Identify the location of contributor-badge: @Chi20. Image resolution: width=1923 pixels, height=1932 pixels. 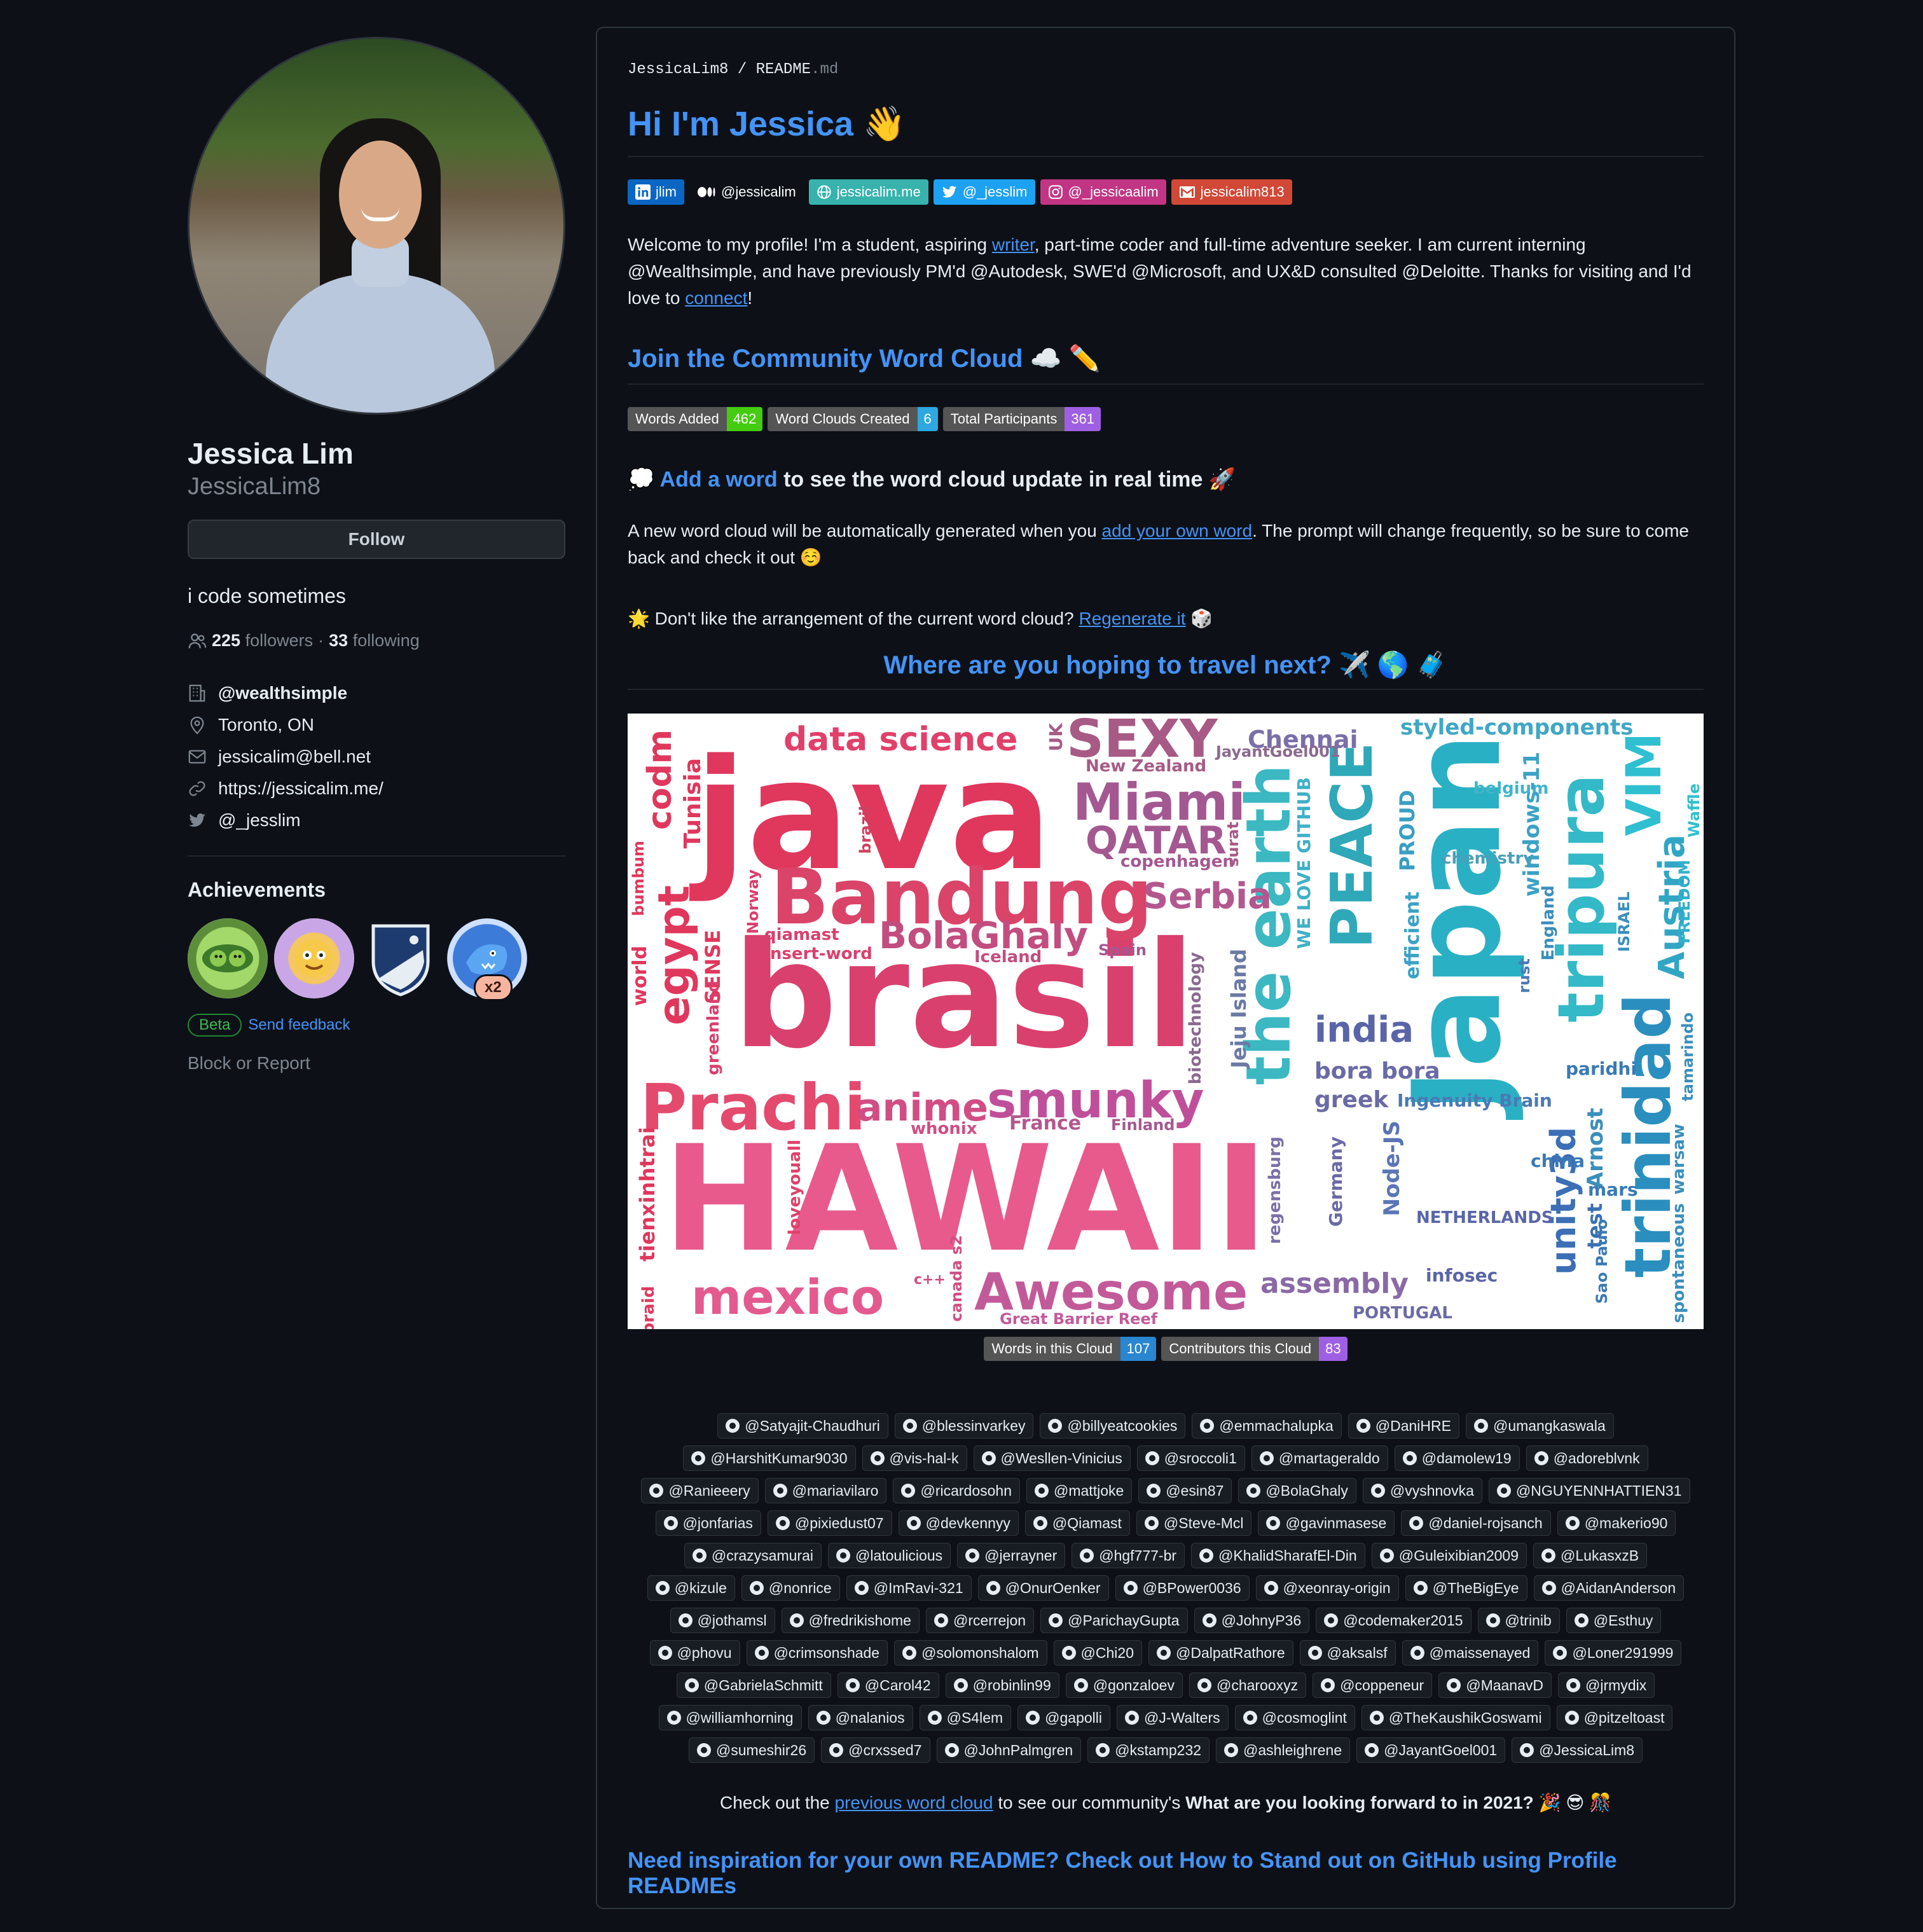
(1097, 1653).